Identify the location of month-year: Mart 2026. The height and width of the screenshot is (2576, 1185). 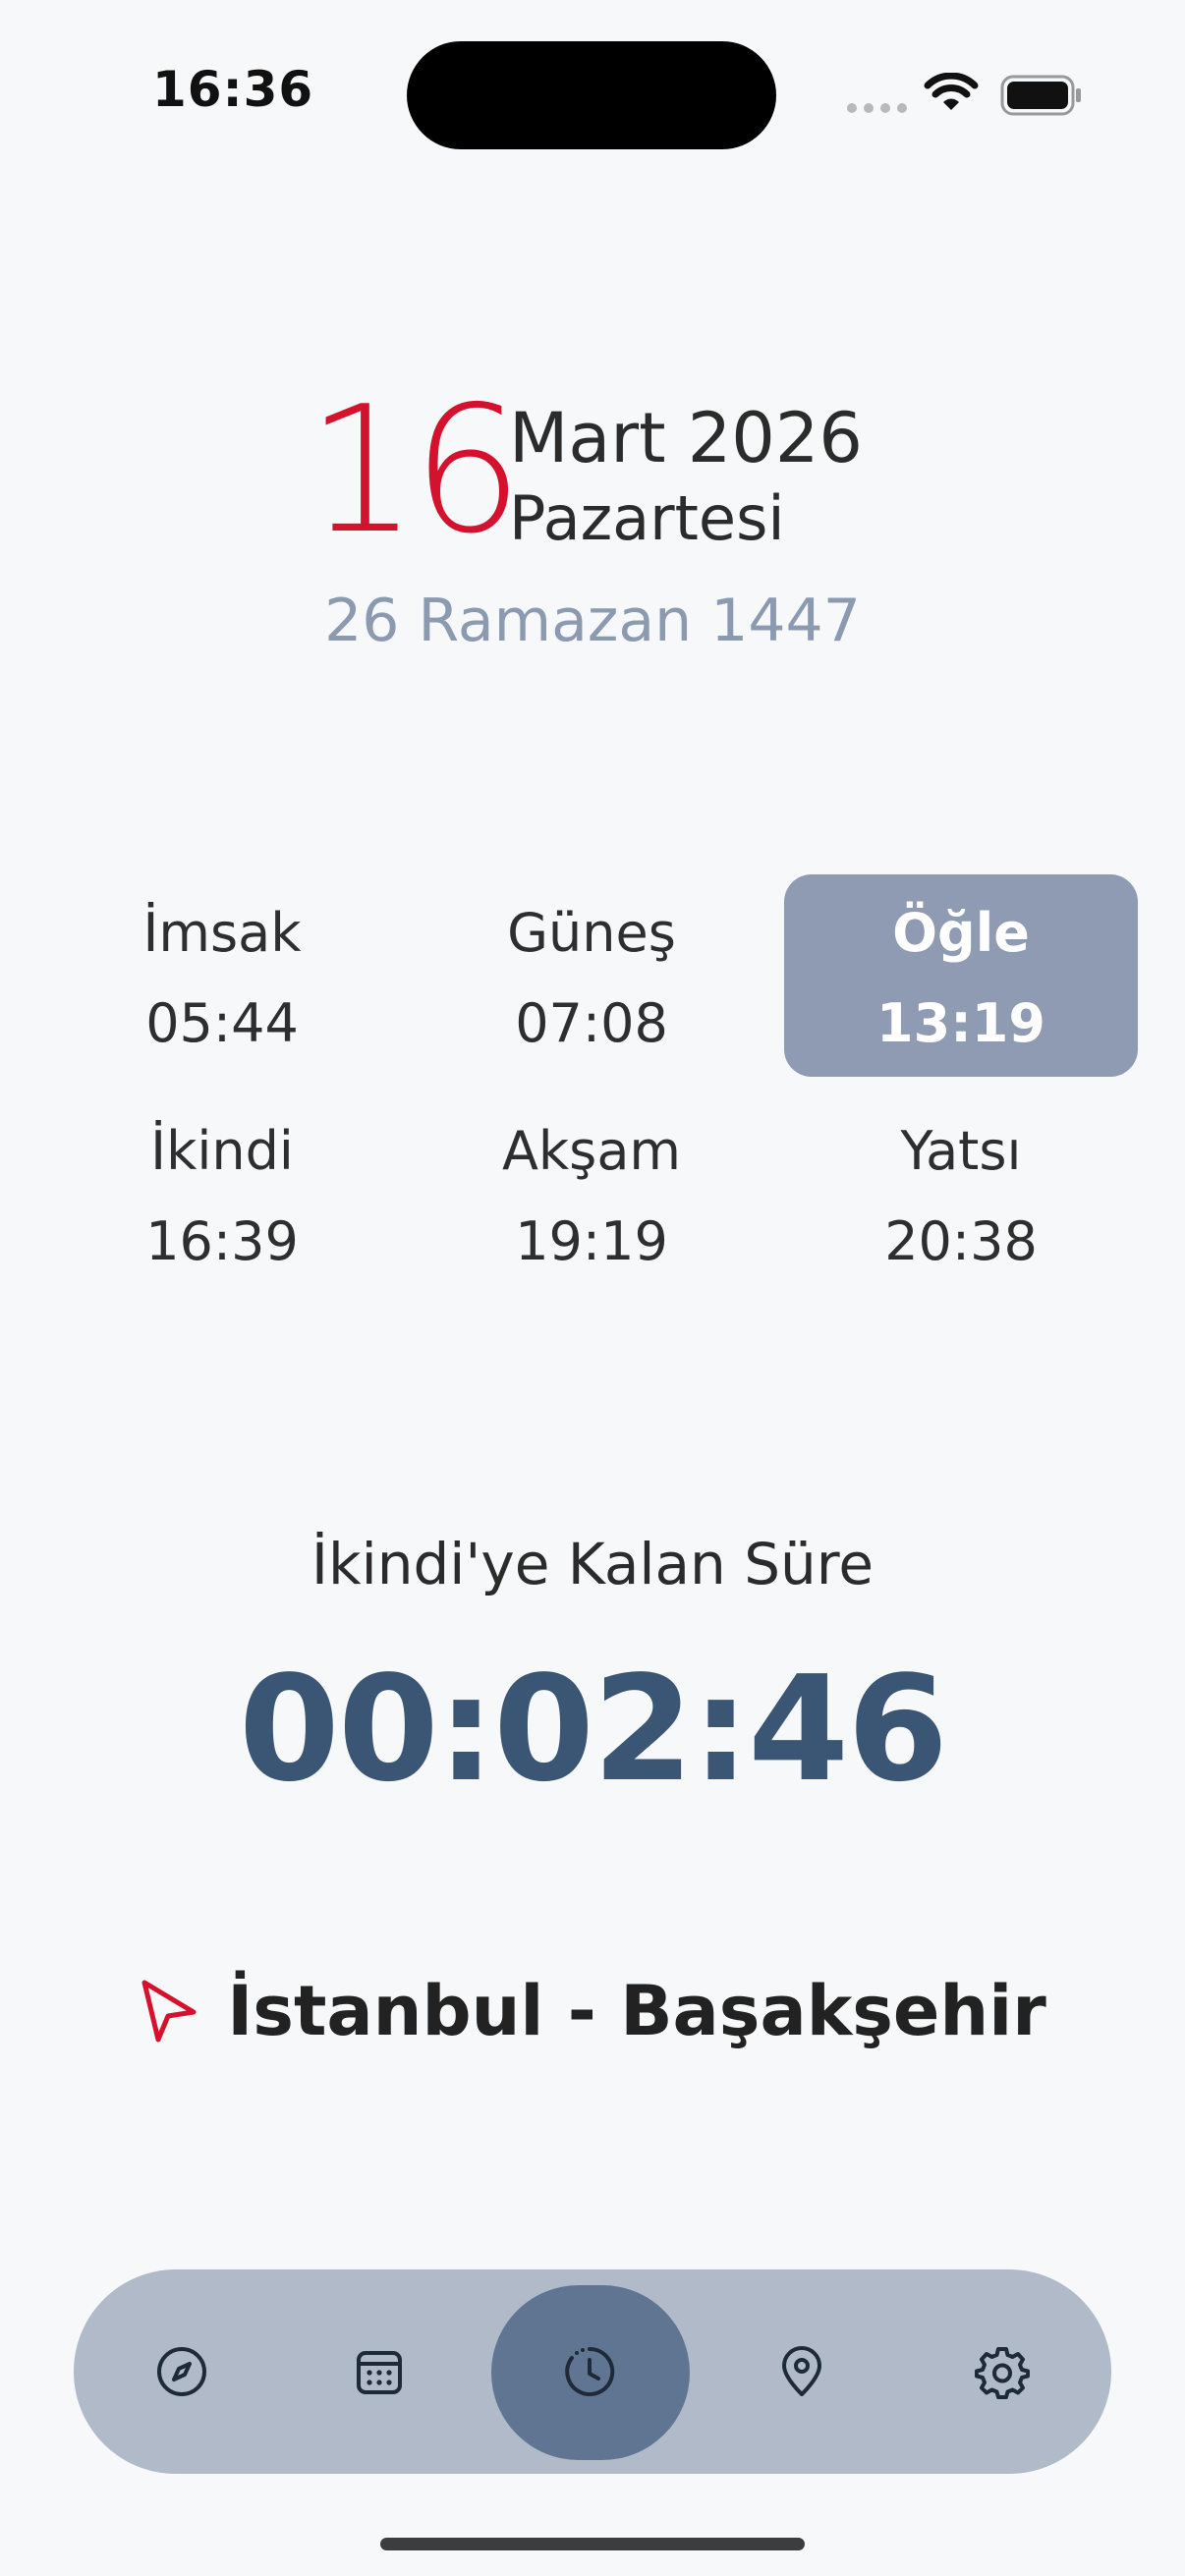
(686, 438).